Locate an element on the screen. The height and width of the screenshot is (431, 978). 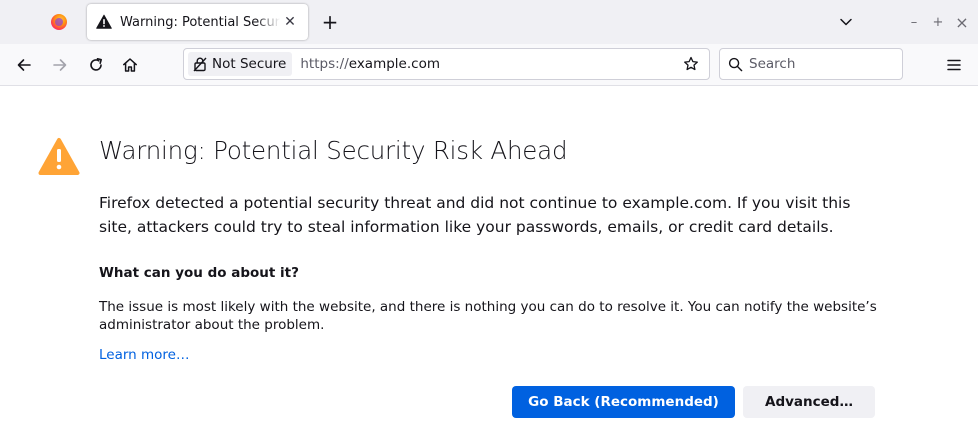
url-scheme: https:// is located at coordinates (324, 64).